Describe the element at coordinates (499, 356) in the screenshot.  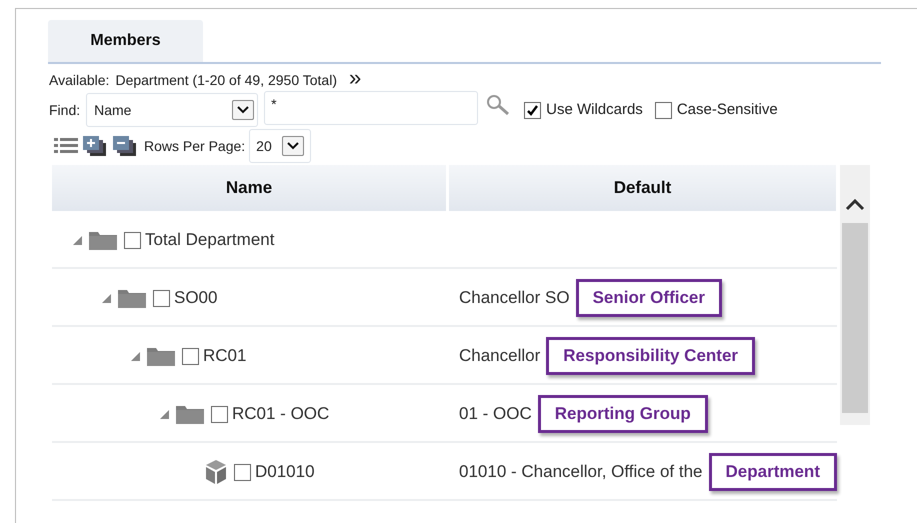
I see `default-value: Chancellor` at that location.